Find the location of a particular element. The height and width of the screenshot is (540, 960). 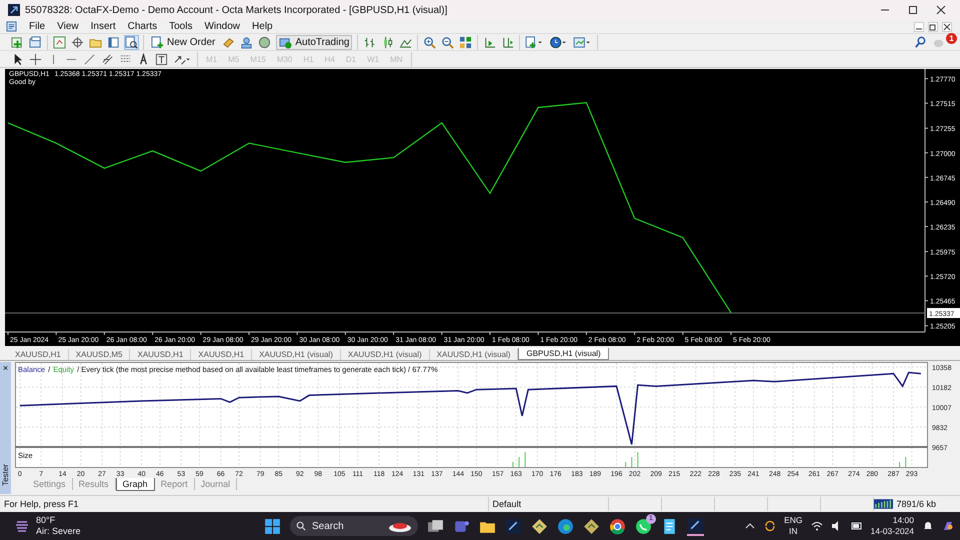

zoom-out-icon is located at coordinates (447, 42).